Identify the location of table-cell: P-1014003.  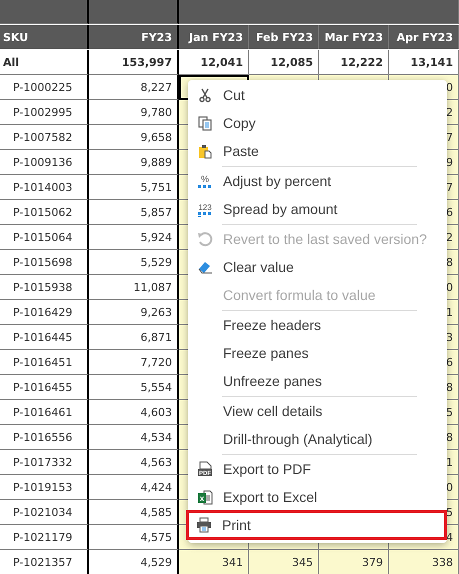
(44, 187).